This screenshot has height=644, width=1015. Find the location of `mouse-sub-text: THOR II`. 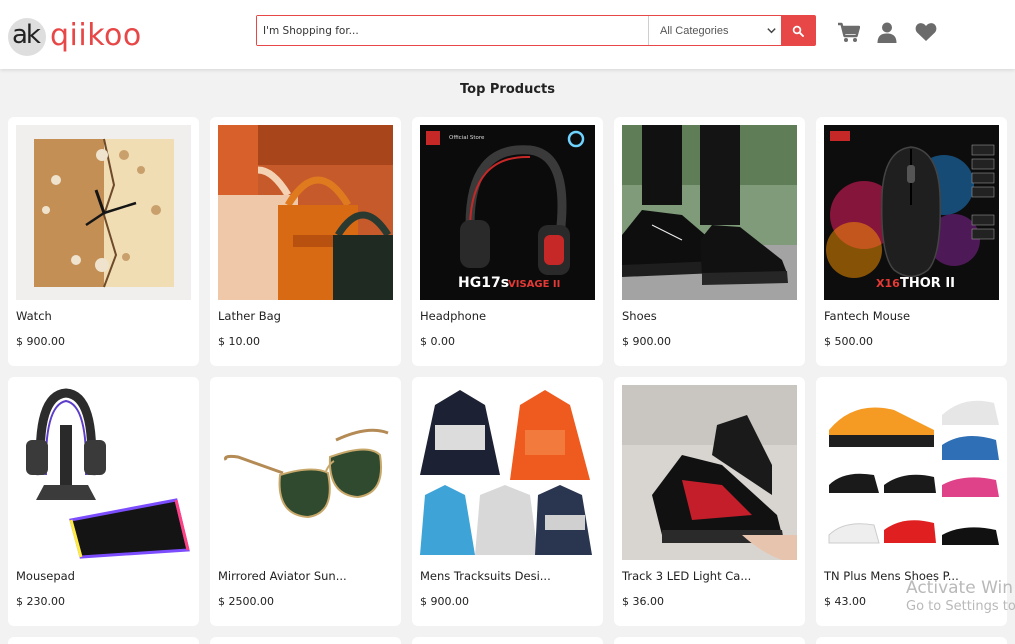

mouse-sub-text: THOR II is located at coordinates (927, 283).